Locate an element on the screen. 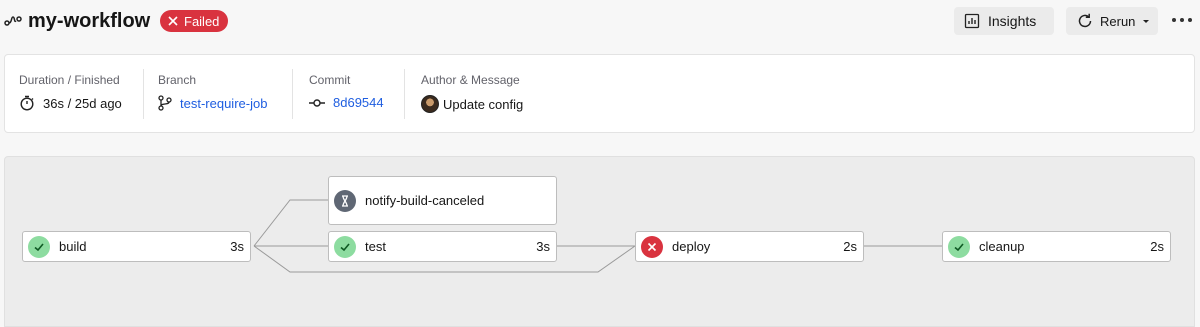 Image resolution: width=1200 pixels, height=327 pixels. page-title: my-workflow is located at coordinates (89, 21).